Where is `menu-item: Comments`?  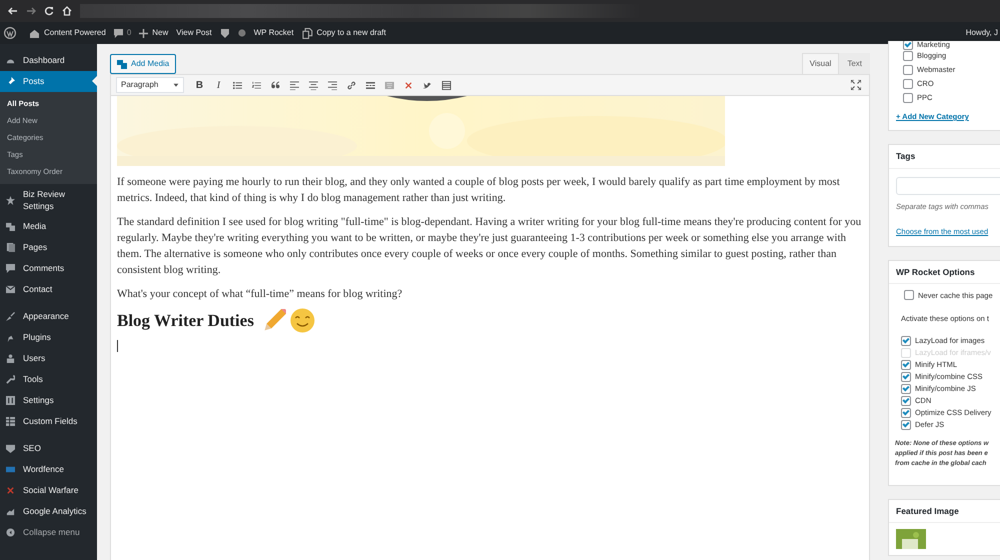
menu-item: Comments is located at coordinates (48, 268).